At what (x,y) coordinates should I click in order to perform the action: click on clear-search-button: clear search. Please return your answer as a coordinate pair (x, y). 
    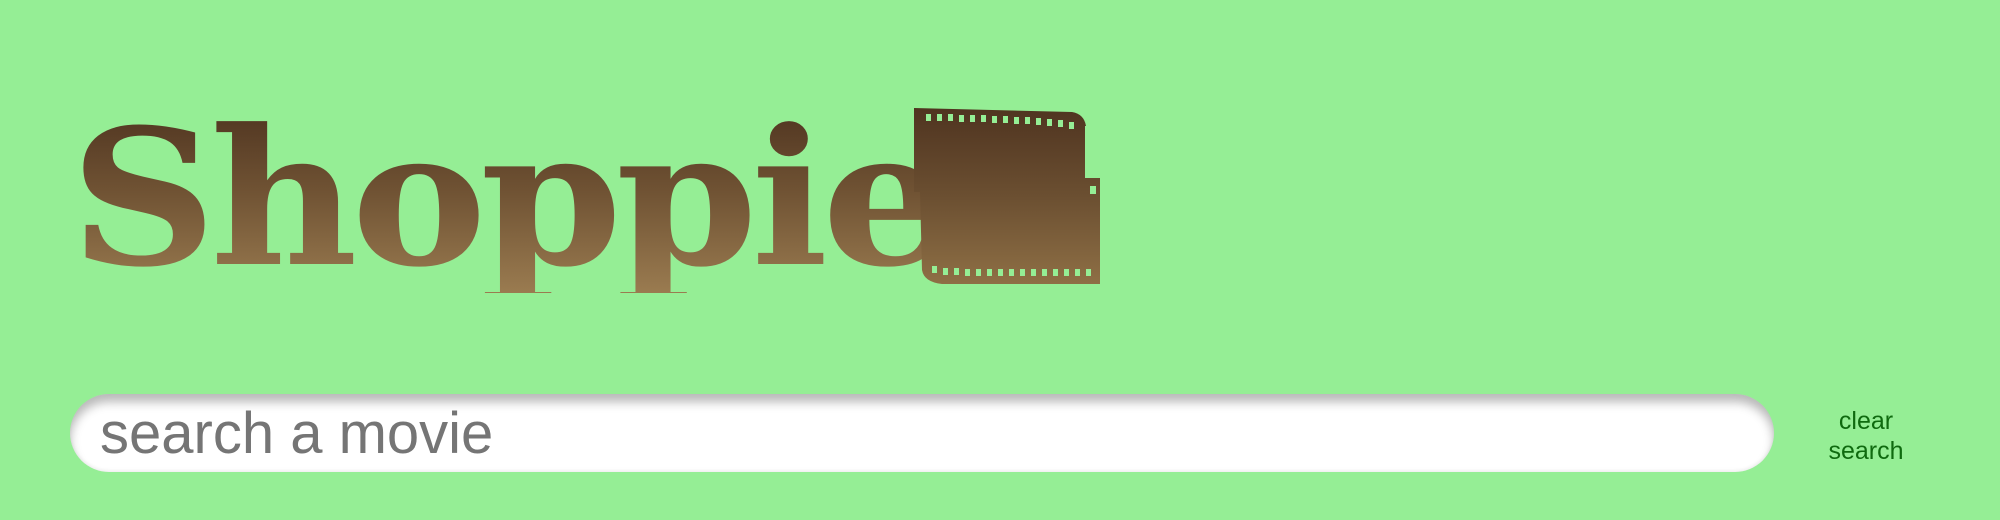
    Looking at the image, I should click on (1866, 436).